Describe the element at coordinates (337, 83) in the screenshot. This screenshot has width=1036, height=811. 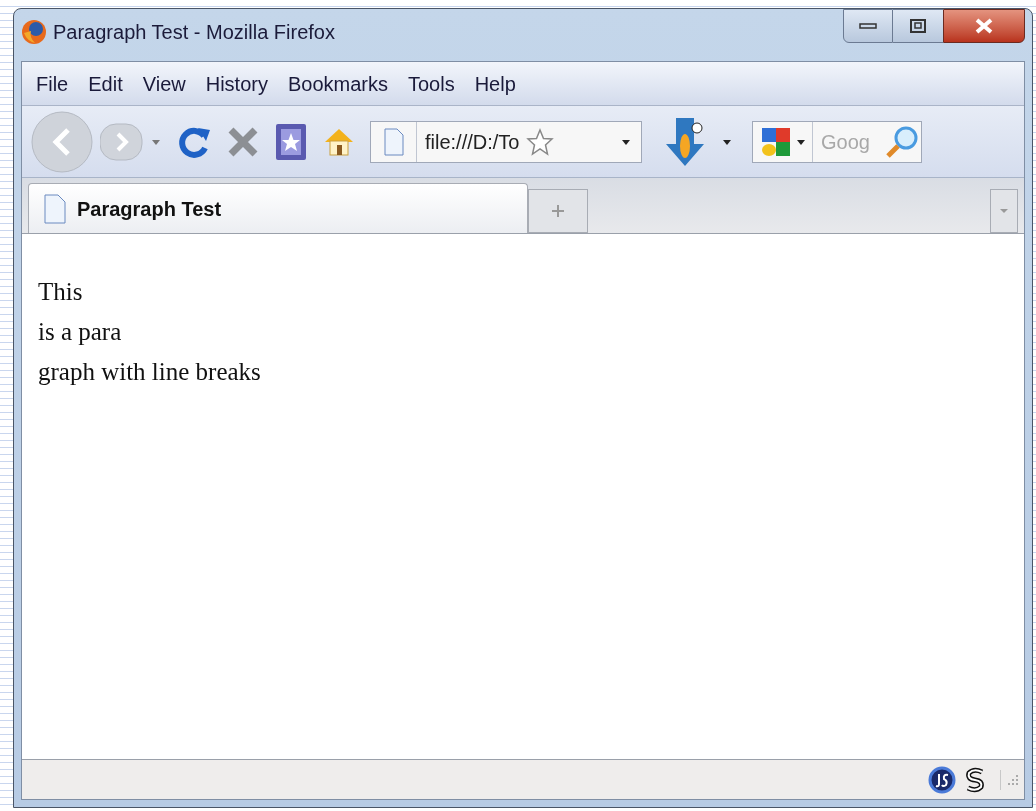
I see `menu-item: Bookmarks` at that location.